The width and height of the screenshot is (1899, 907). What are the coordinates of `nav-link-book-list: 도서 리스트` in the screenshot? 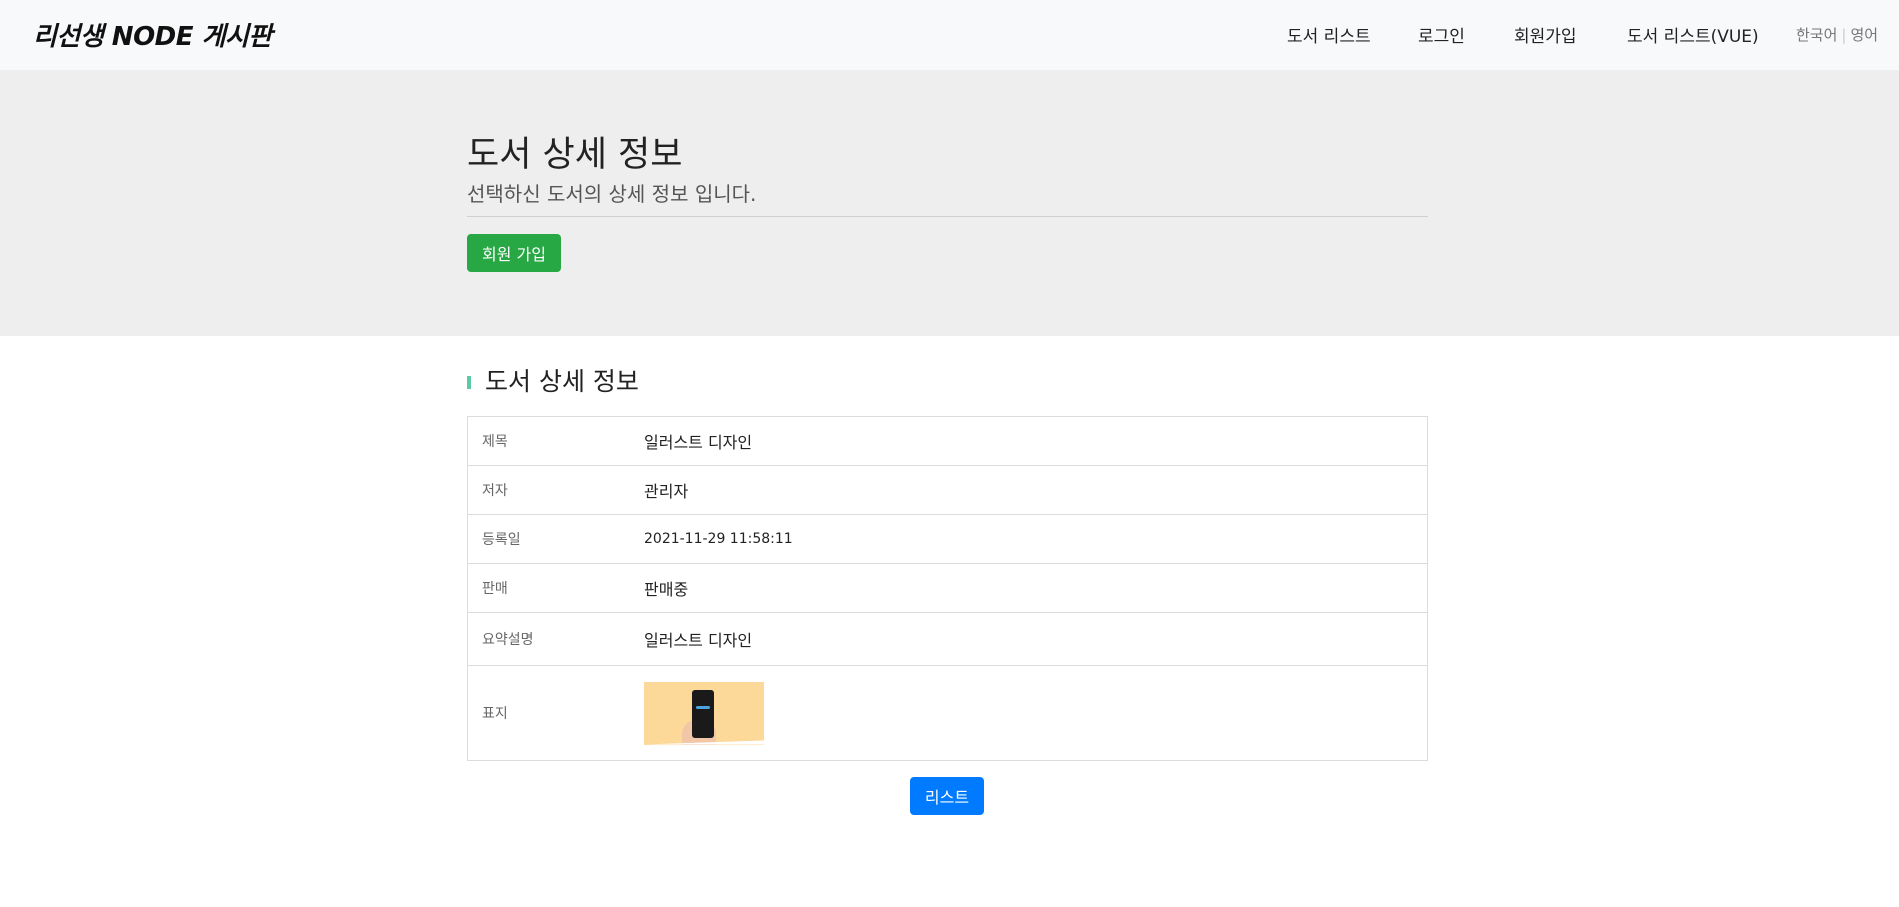 It's located at (1329, 34).